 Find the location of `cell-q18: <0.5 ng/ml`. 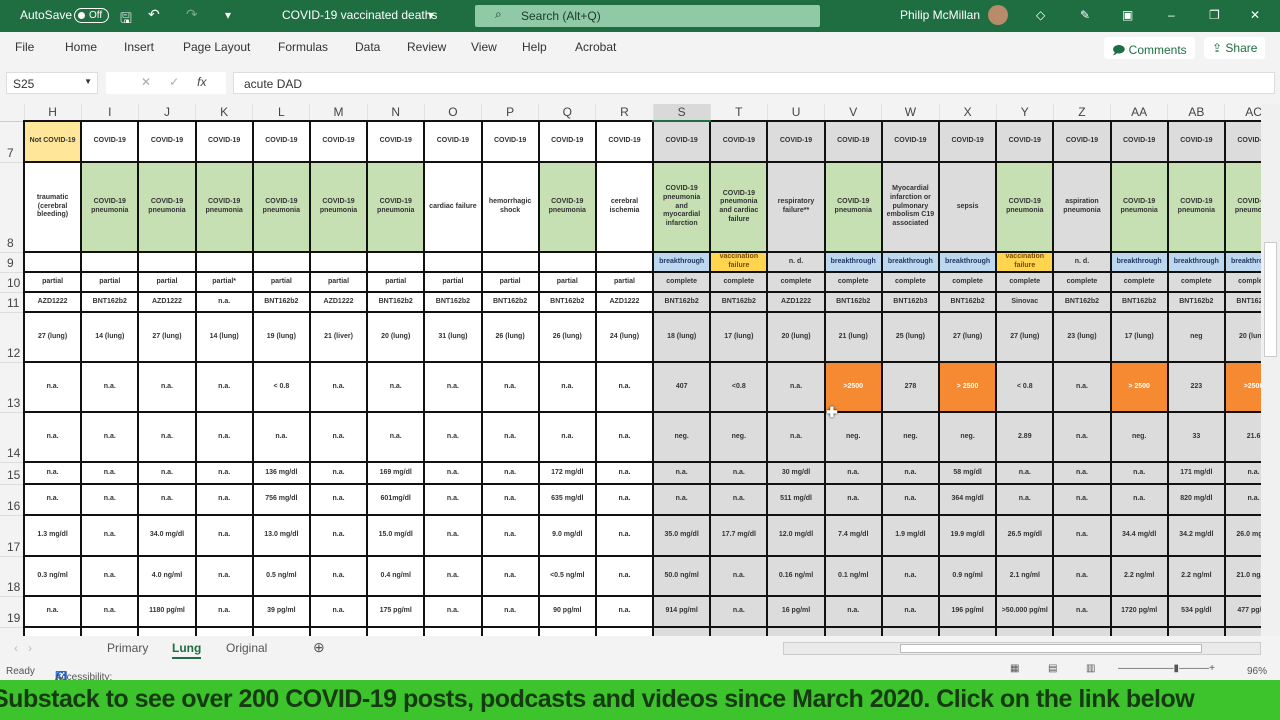

cell-q18: <0.5 ng/ml is located at coordinates (567, 576).